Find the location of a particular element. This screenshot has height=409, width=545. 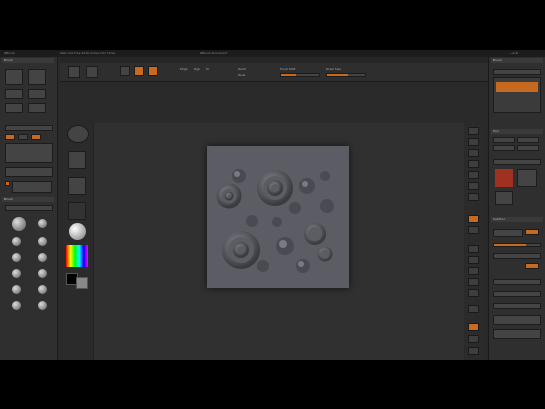

rgb-label: Rgb is located at coordinates (197, 69).